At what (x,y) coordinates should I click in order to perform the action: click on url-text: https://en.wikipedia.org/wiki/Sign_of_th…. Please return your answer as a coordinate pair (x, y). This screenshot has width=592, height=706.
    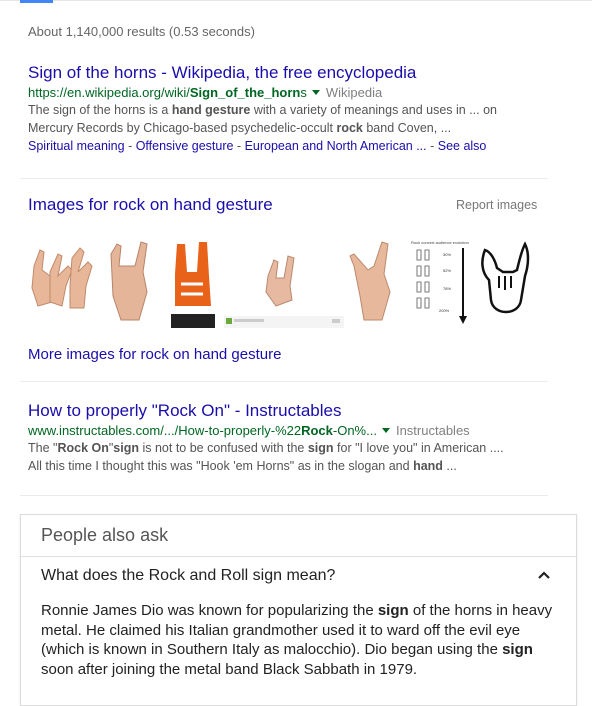
    Looking at the image, I should click on (167, 92).